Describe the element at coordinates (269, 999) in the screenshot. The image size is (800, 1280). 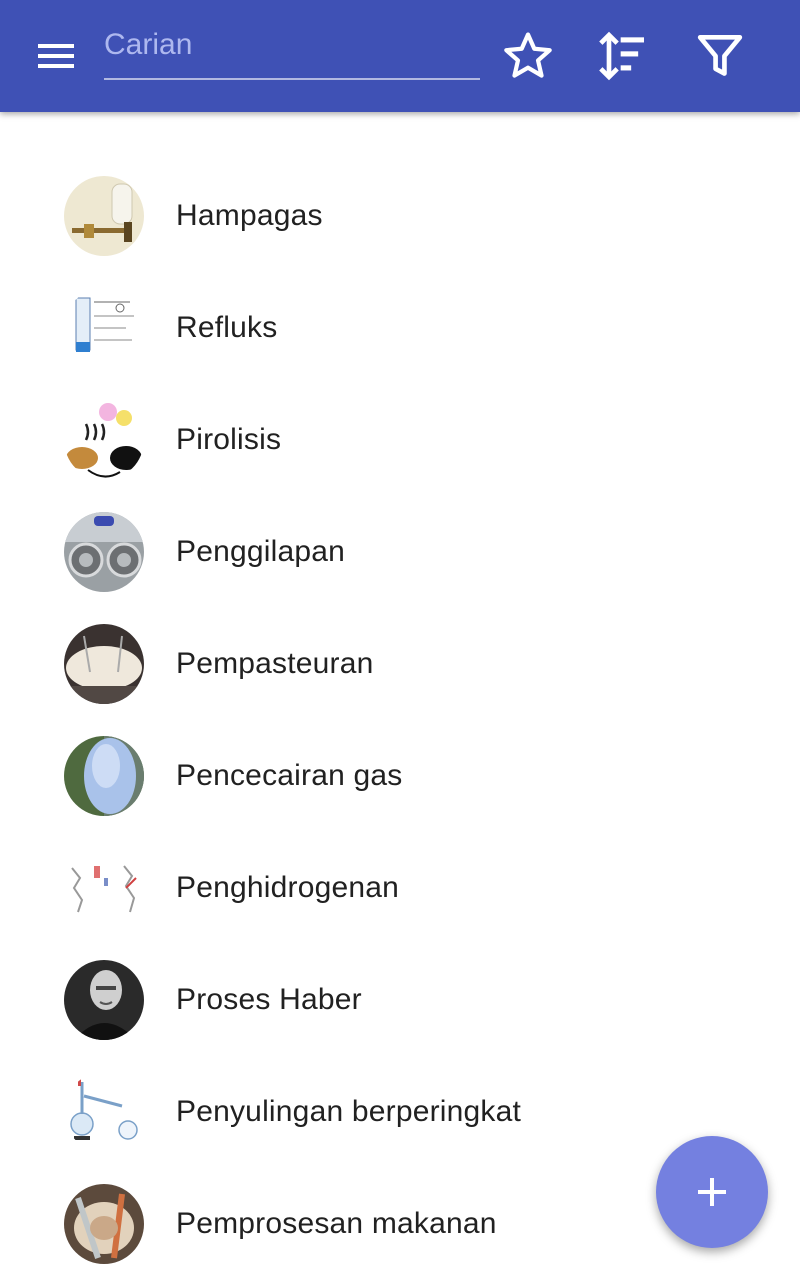
I see `item-label: Proses Haber` at that location.